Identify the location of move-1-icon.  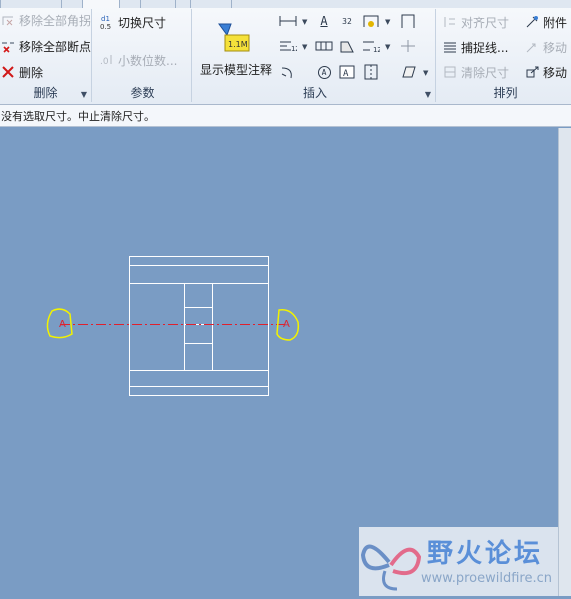
(532, 47).